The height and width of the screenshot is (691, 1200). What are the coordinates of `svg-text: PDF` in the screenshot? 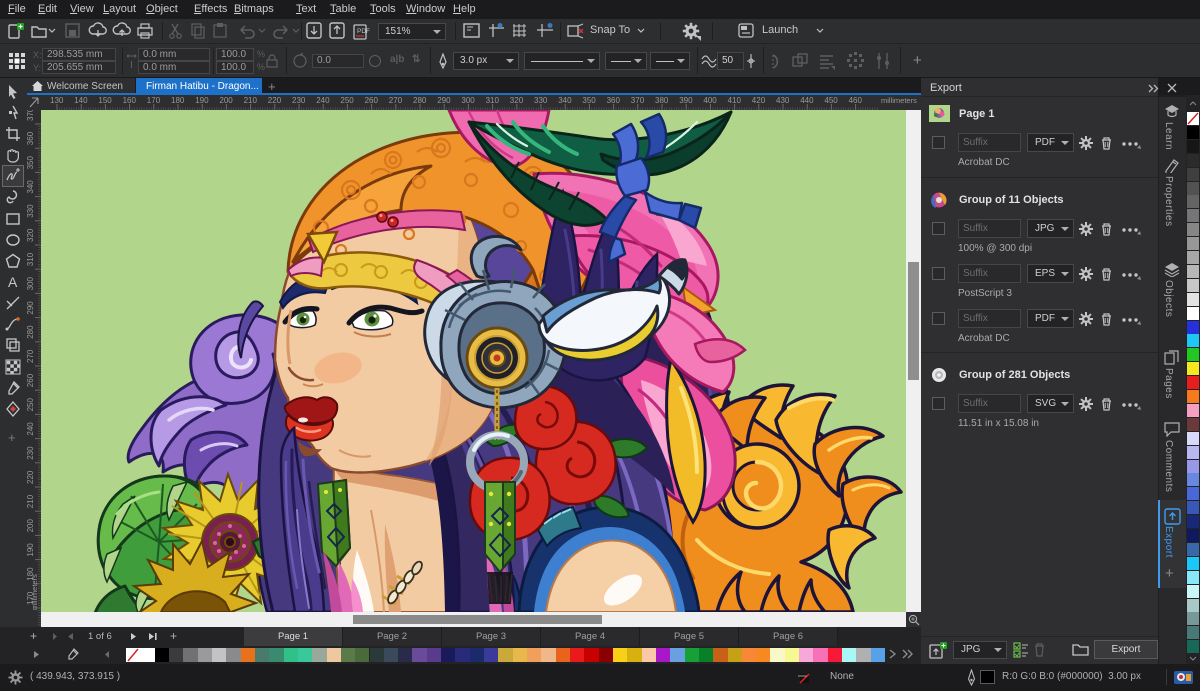 It's located at (363, 31).